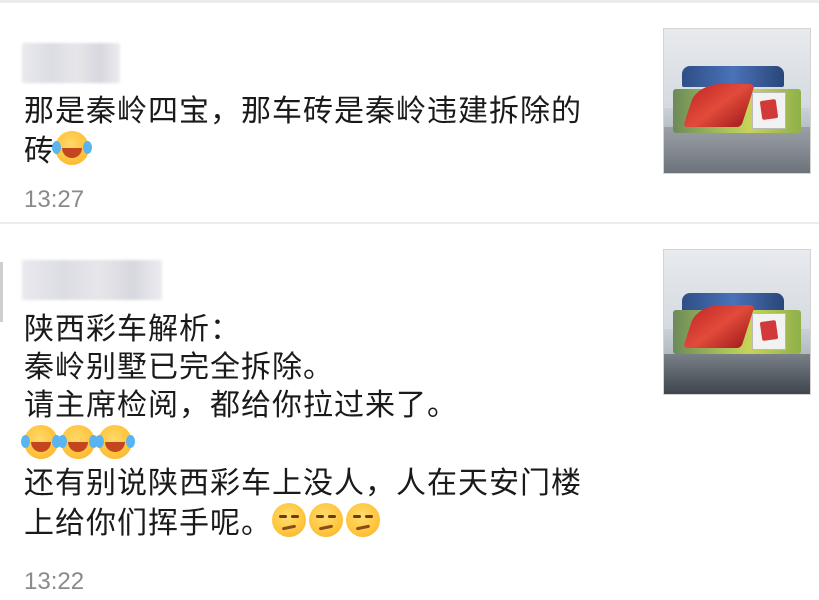 The width and height of the screenshot is (819, 600). I want to click on message-text: 那是秦岭四宝，那车砖是秦岭违建拆除的 砖, so click(334, 132).